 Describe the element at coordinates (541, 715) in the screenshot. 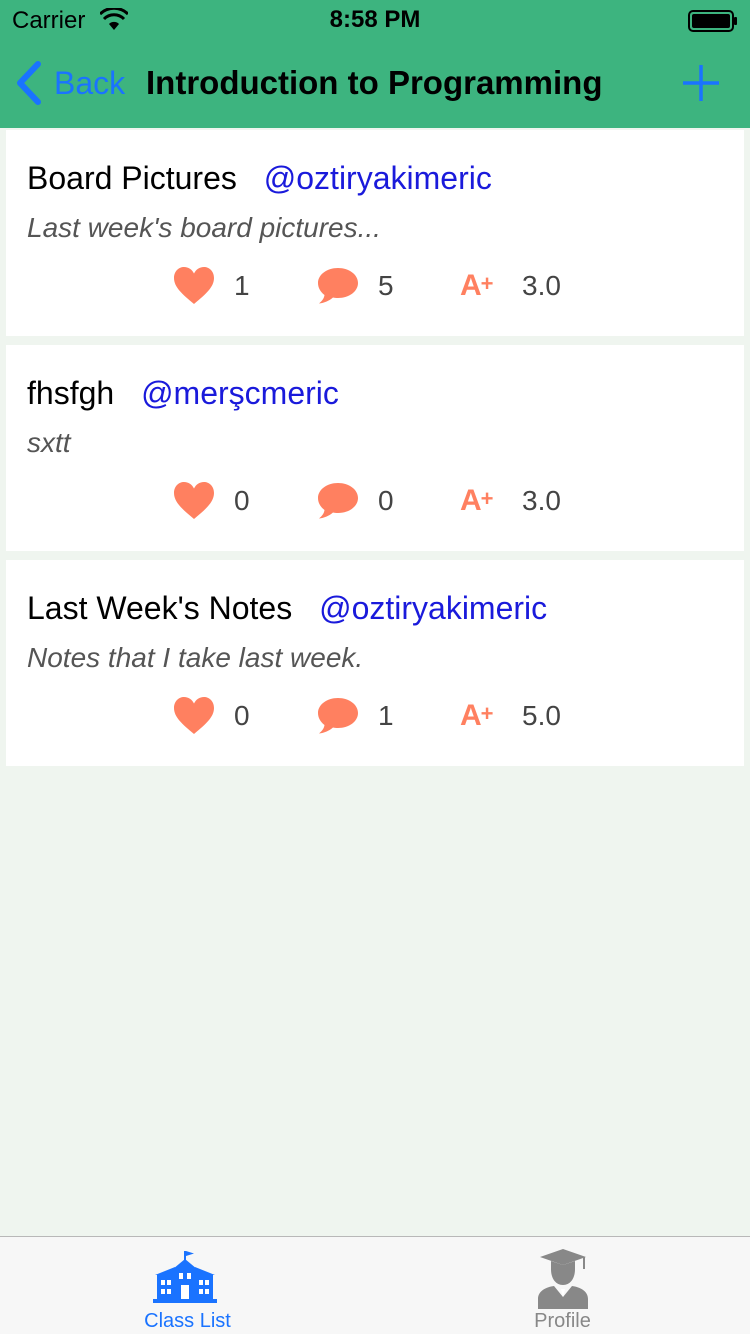

I see `grade-value: 5.0` at that location.